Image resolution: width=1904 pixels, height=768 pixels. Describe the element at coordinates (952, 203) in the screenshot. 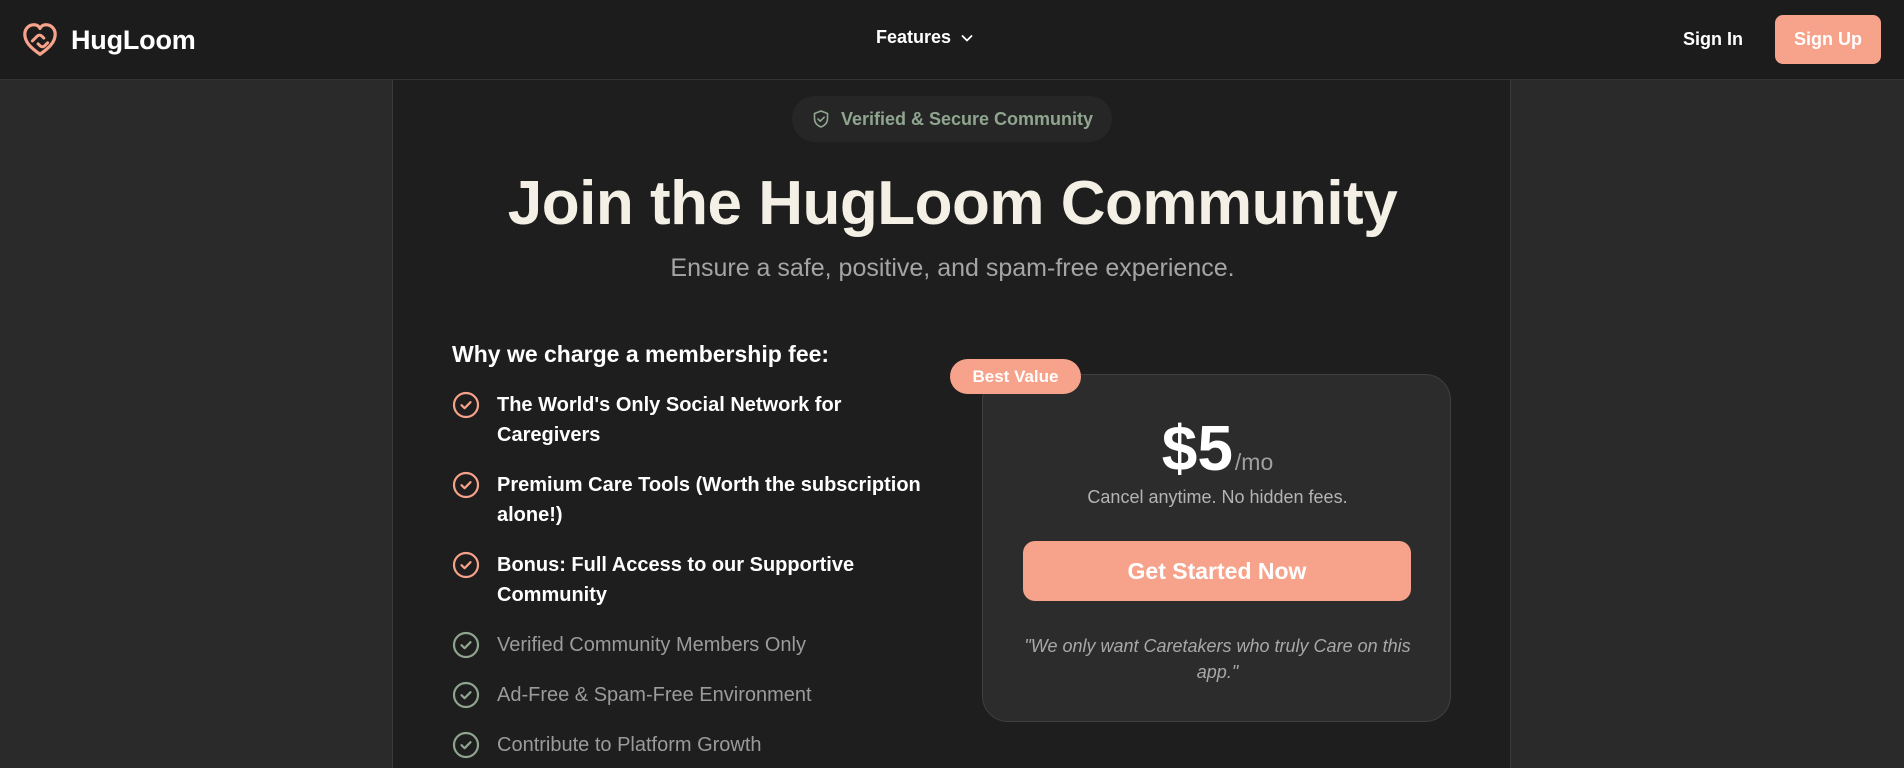

I see `page-title: Join the HugLoom Community` at that location.